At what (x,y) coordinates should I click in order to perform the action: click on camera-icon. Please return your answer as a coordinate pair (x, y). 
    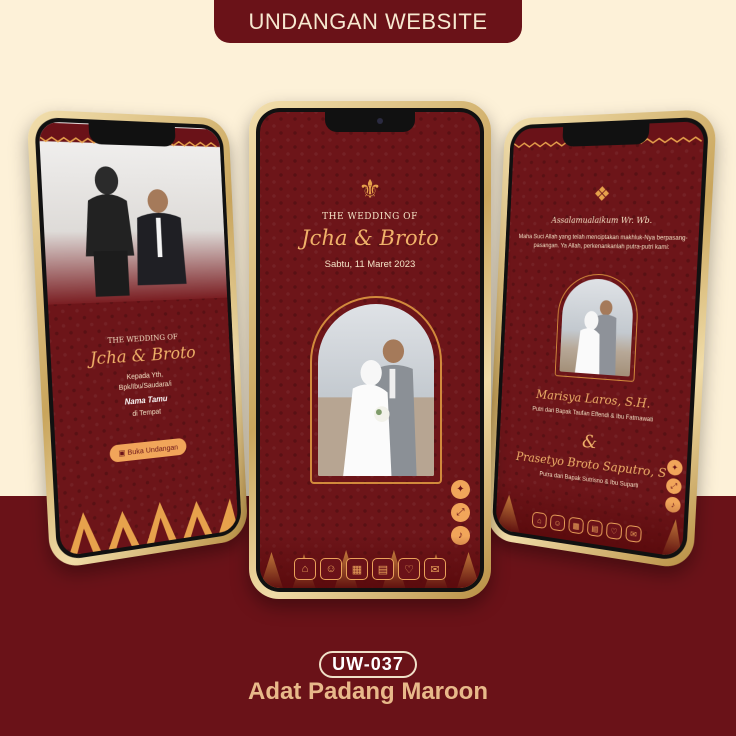
    Looking at the image, I should click on (380, 121).